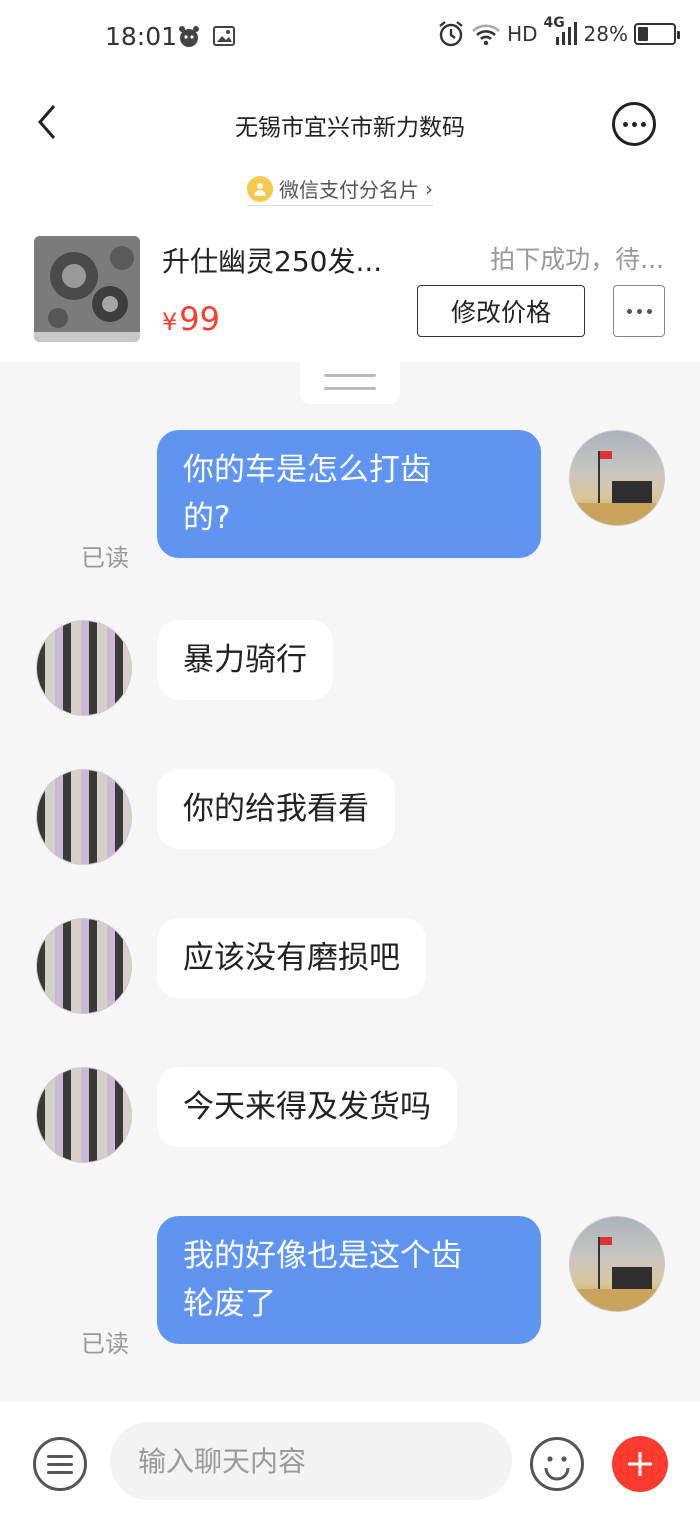  I want to click on edit-price-button: 修改价格, so click(501, 311).